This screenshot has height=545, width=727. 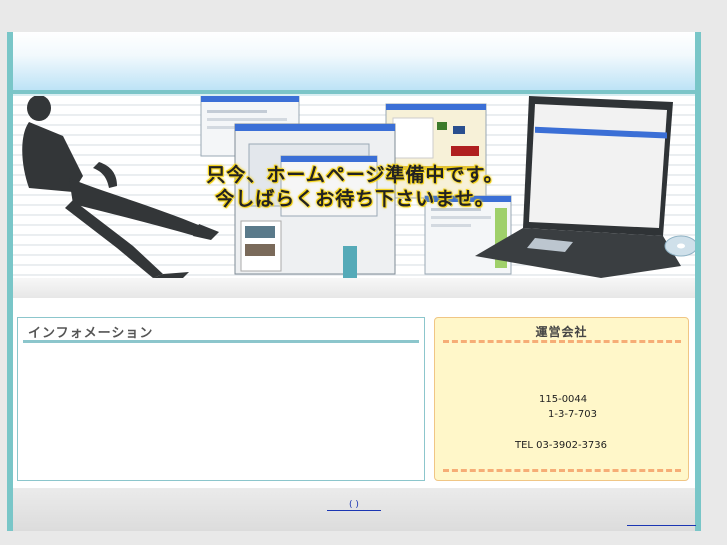 What do you see at coordinates (354, 61) in the screenshot?
I see `header-band` at bounding box center [354, 61].